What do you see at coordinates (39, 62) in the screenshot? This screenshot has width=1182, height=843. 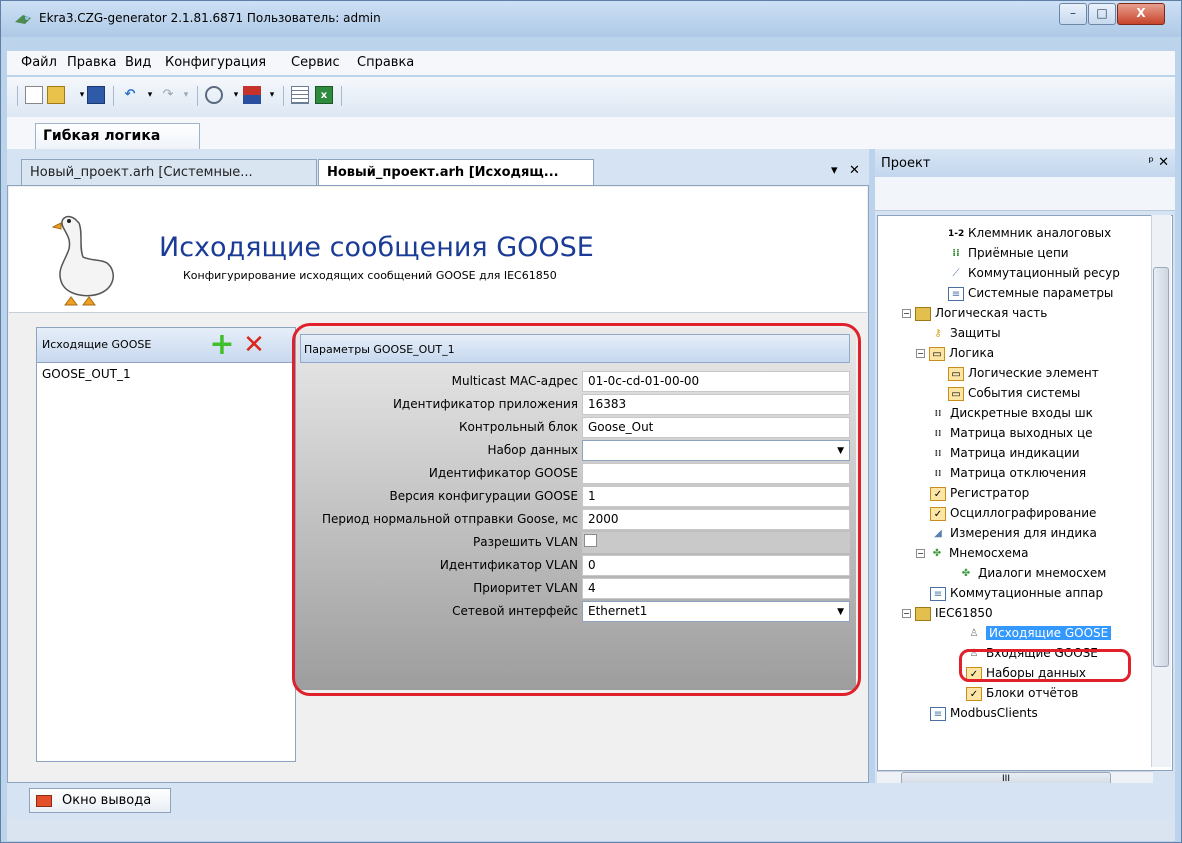 I see `menu-file: Файл` at bounding box center [39, 62].